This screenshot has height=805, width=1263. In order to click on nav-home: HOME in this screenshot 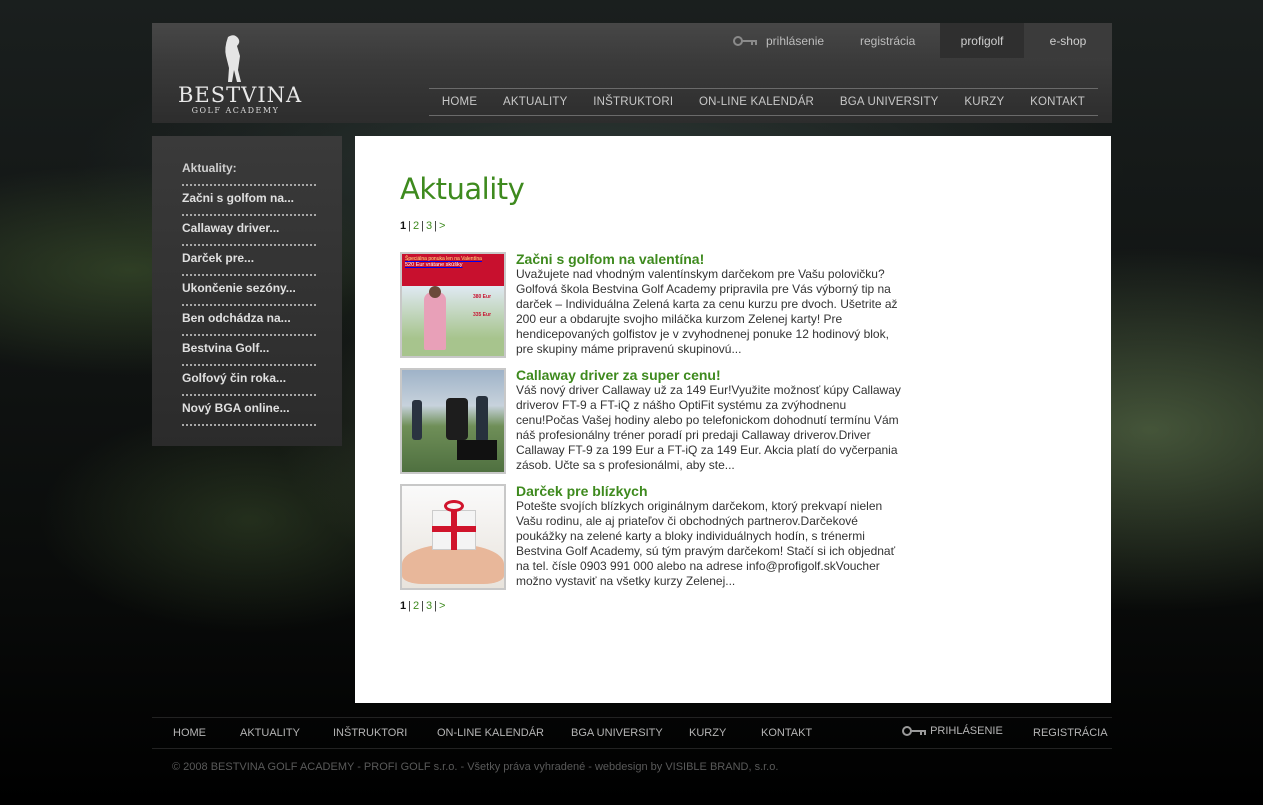, I will do `click(459, 102)`.